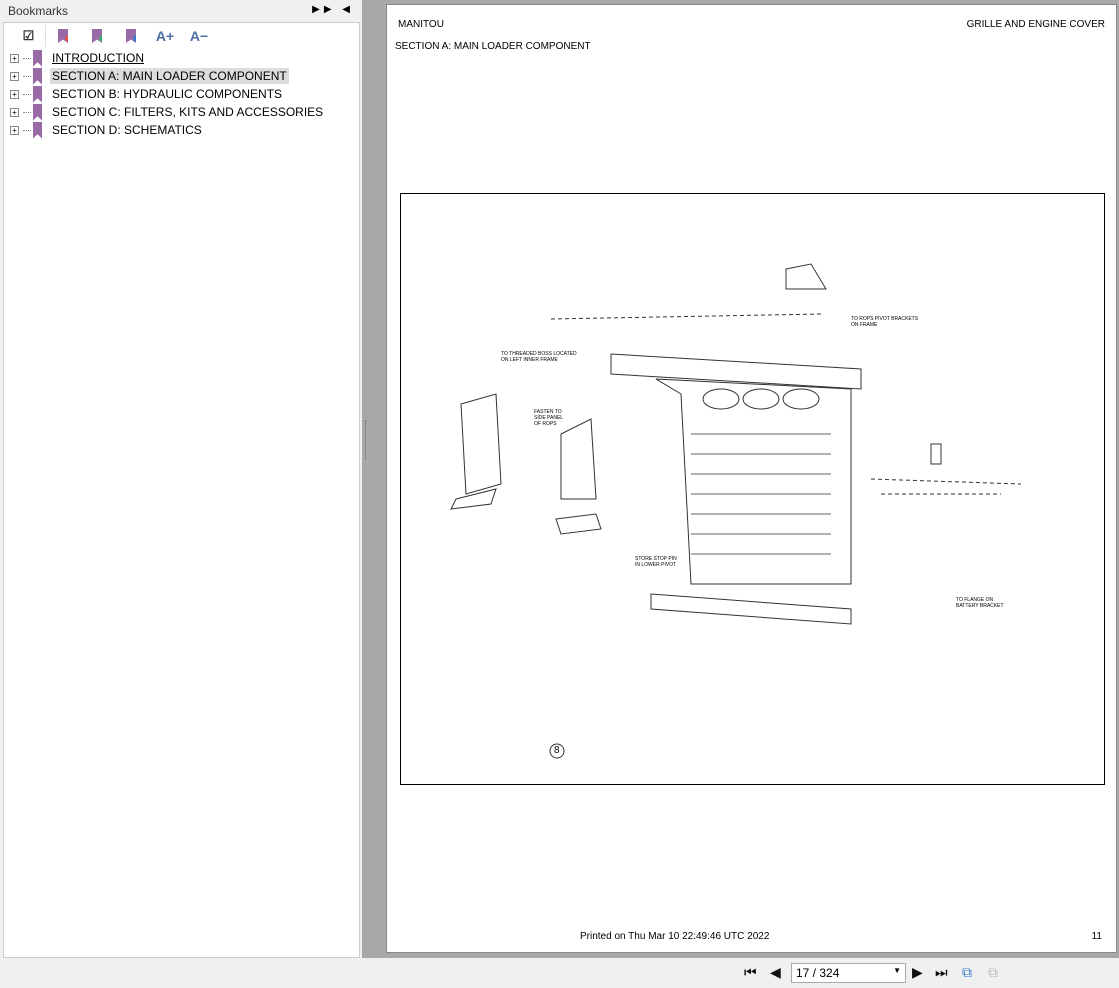 The height and width of the screenshot is (988, 1119). I want to click on bookmark-label: INTRODUCTION, so click(98, 58).